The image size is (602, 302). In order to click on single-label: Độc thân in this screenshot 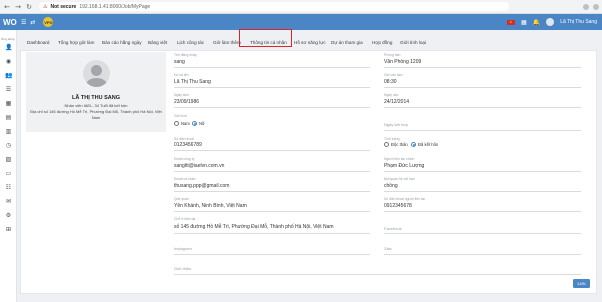, I will do `click(399, 144)`.